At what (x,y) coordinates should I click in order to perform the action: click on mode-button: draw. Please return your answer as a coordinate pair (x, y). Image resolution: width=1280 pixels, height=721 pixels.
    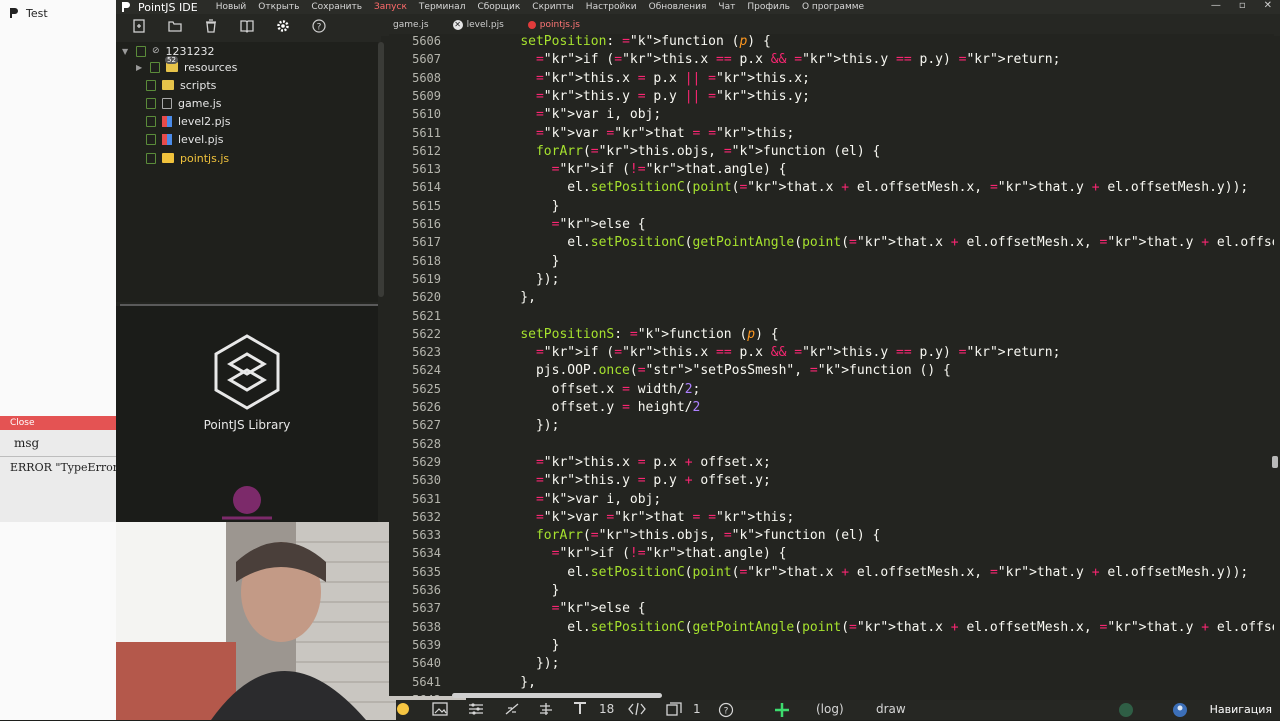
    Looking at the image, I should click on (891, 709).